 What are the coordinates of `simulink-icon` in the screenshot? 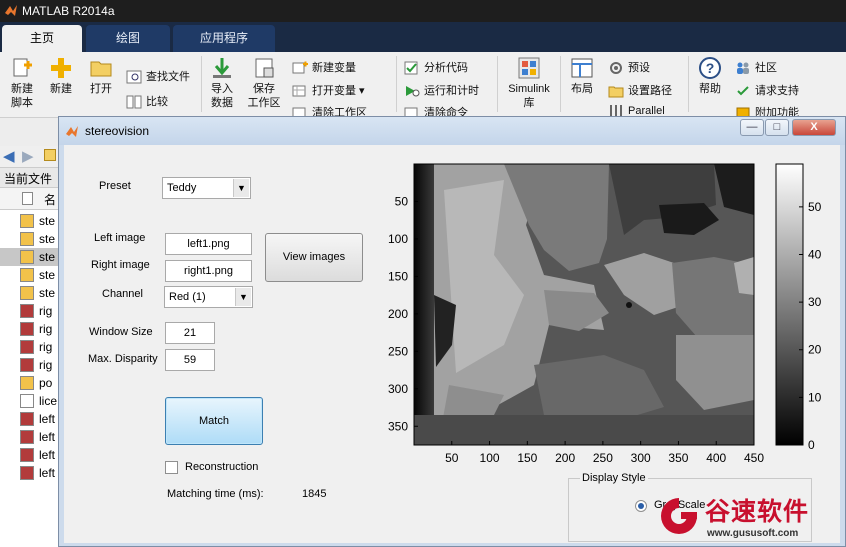 It's located at (529, 68).